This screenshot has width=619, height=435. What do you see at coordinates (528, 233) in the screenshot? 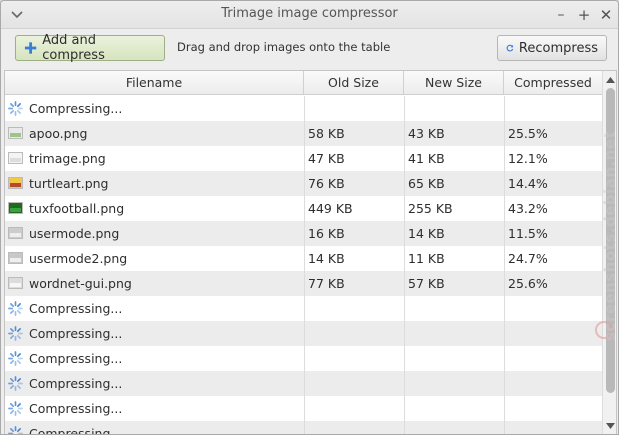
I see `compressed-cell: 11.5%` at bounding box center [528, 233].